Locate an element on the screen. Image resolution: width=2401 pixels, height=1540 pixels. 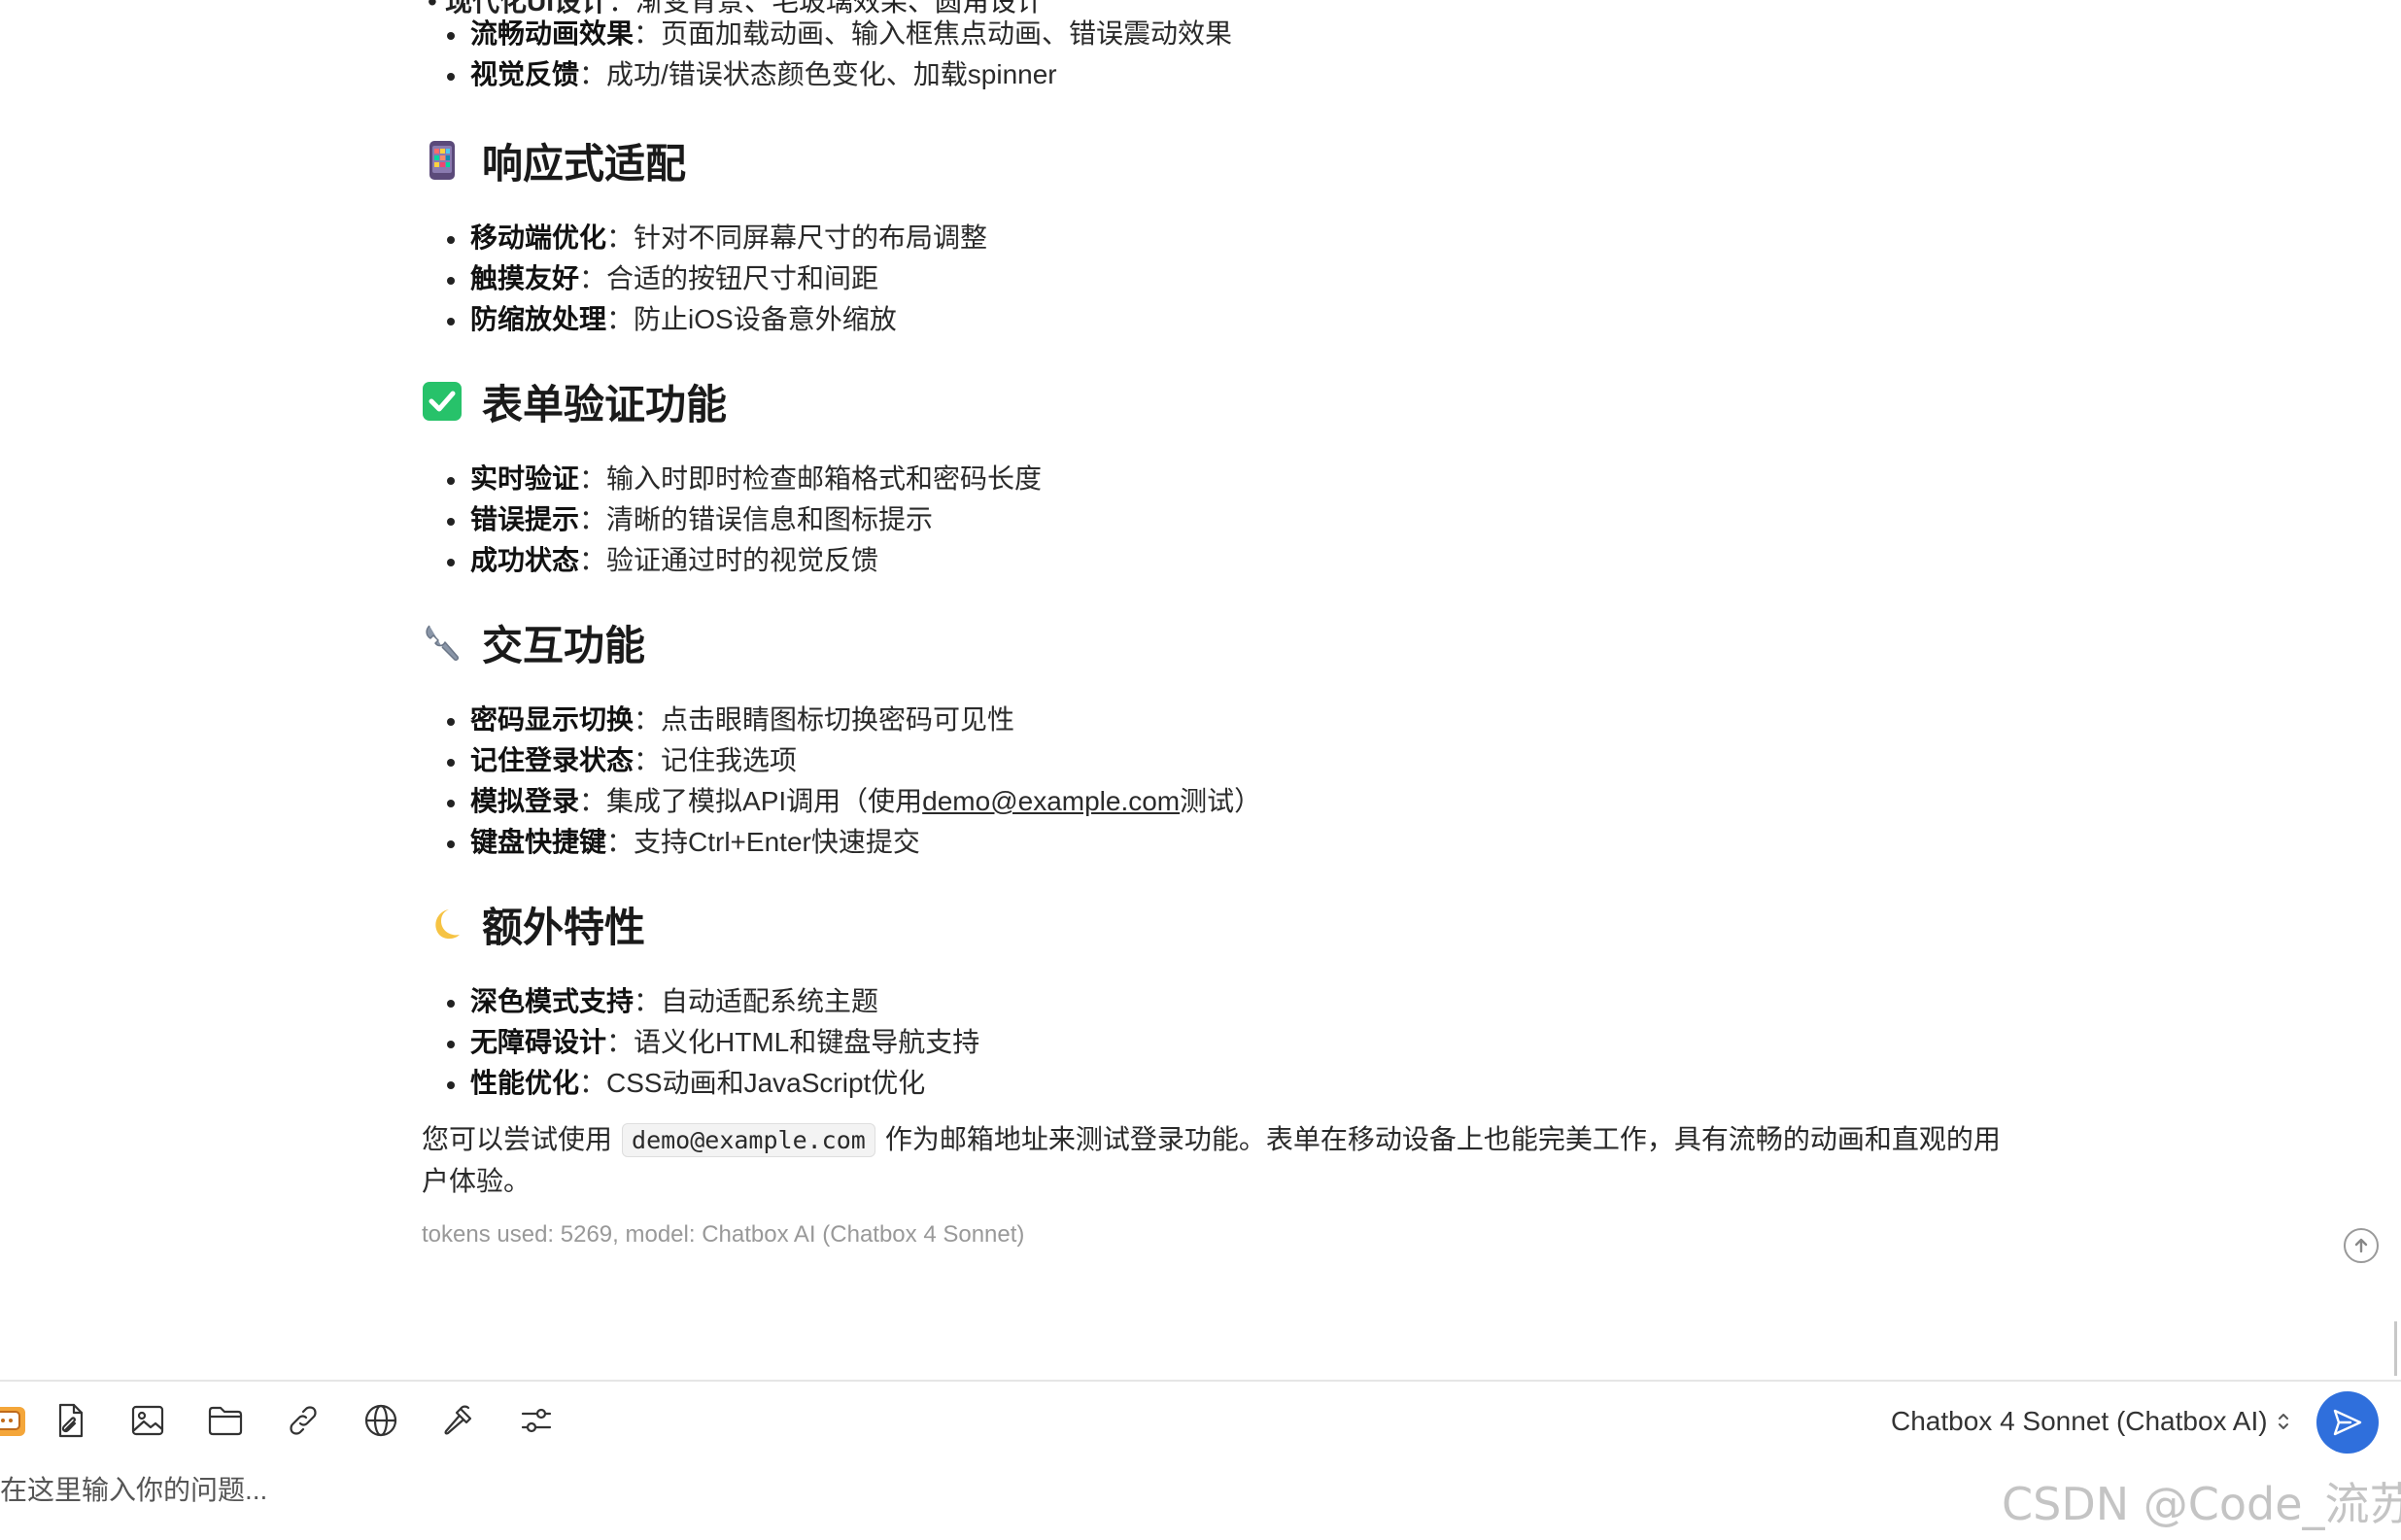
send-button is located at coordinates (2348, 1422).